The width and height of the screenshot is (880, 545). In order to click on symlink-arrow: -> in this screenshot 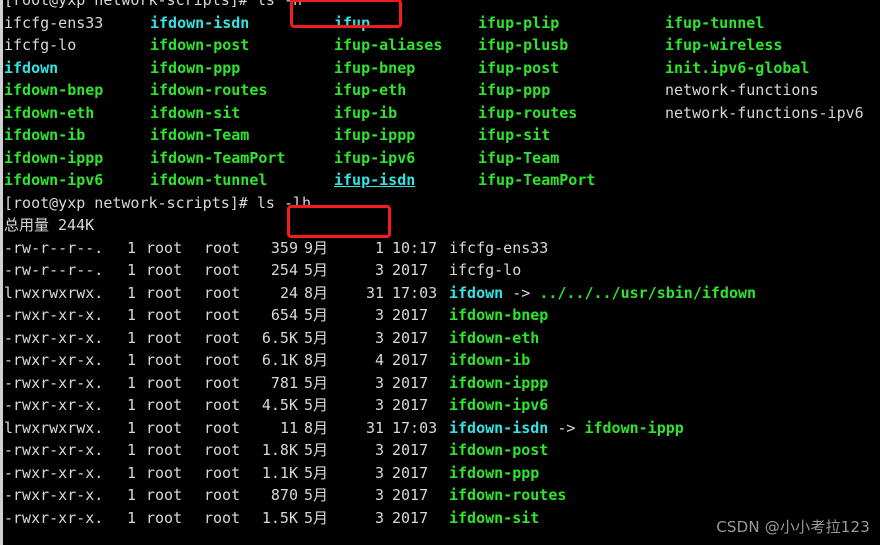, I will do `click(566, 427)`.